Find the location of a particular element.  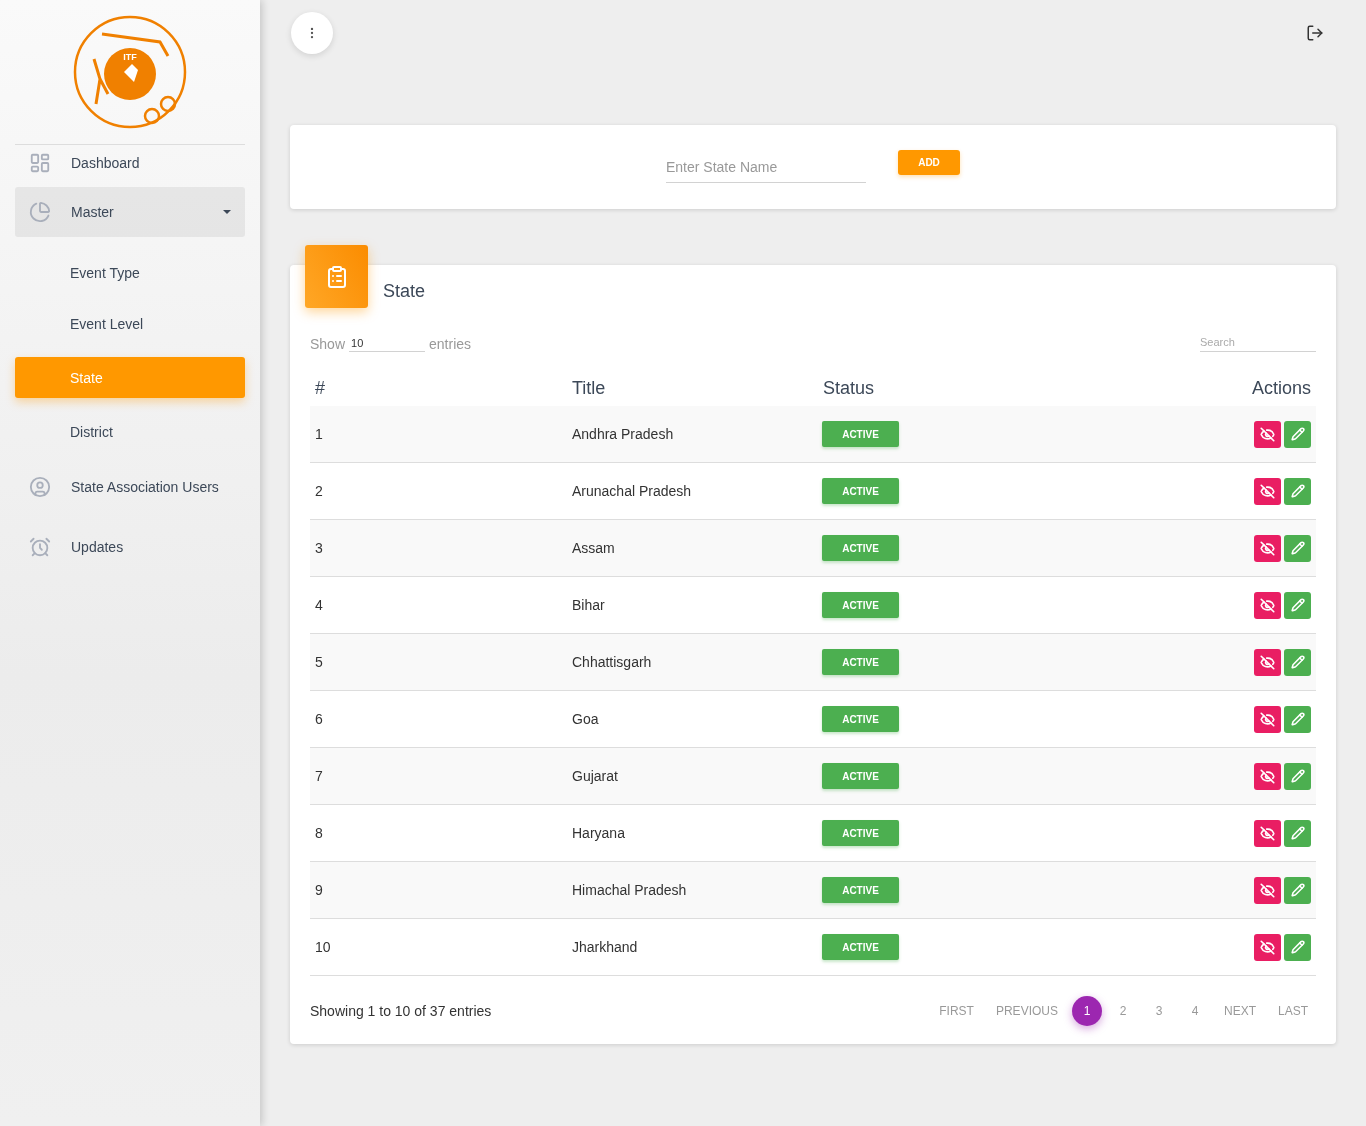

table-cell-text: Goa is located at coordinates (585, 719).